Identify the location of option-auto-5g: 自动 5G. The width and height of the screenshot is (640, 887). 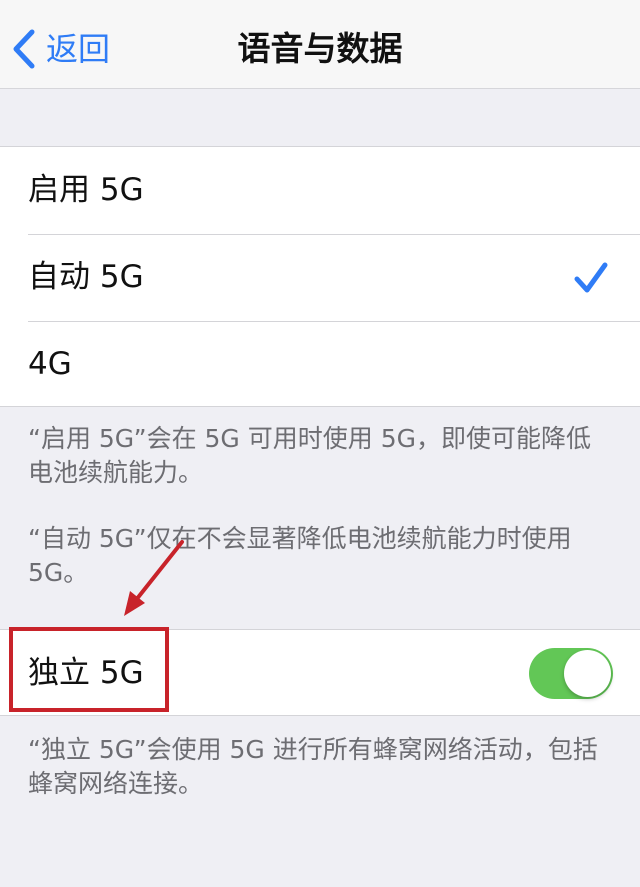
(320, 277).